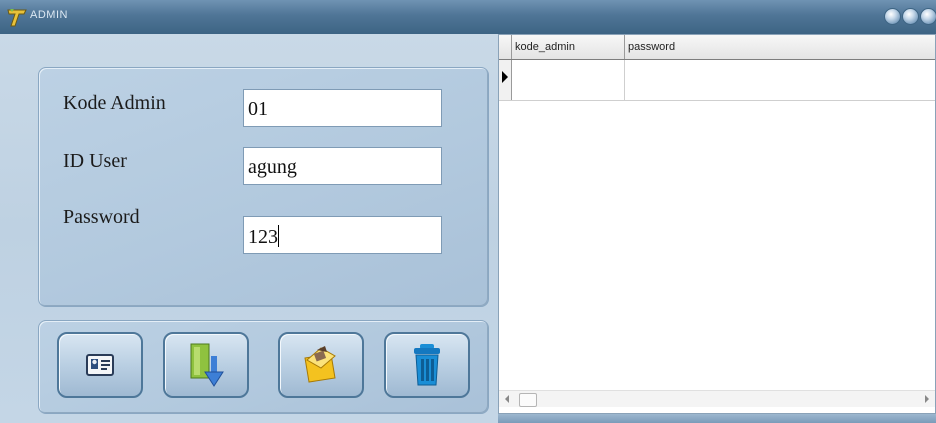 This screenshot has height=423, width=936. I want to click on window-title: ADMIN, so click(49, 15).